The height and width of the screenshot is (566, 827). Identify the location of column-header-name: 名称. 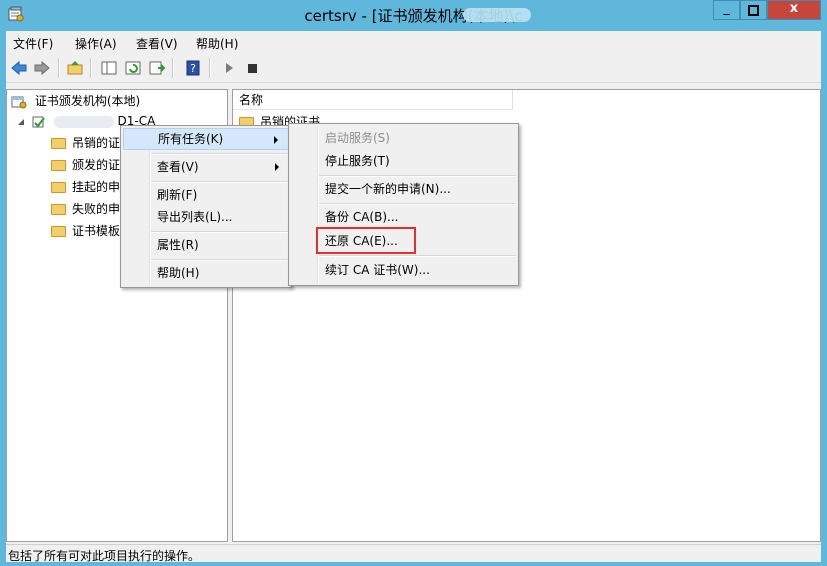
(373, 100).